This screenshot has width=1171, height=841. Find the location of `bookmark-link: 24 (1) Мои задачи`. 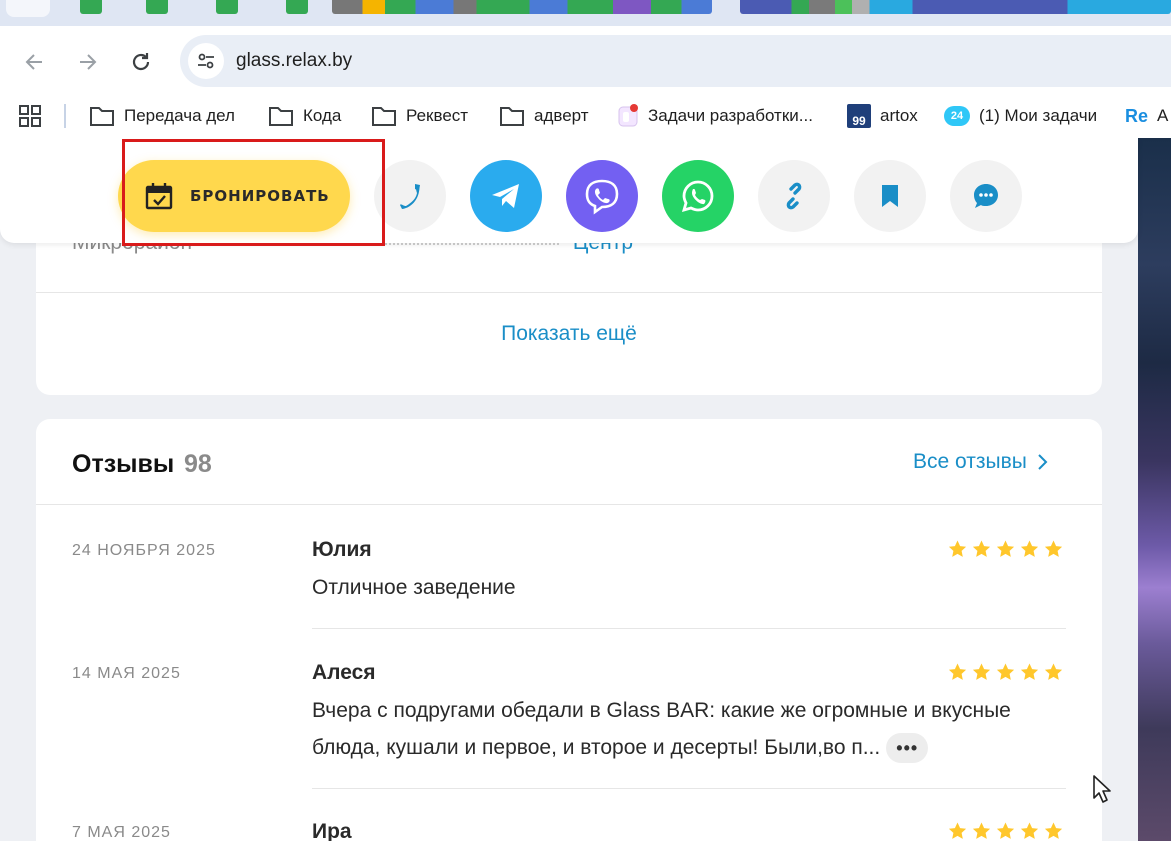

bookmark-link: 24 (1) Мои задачи is located at coordinates (1020, 116).